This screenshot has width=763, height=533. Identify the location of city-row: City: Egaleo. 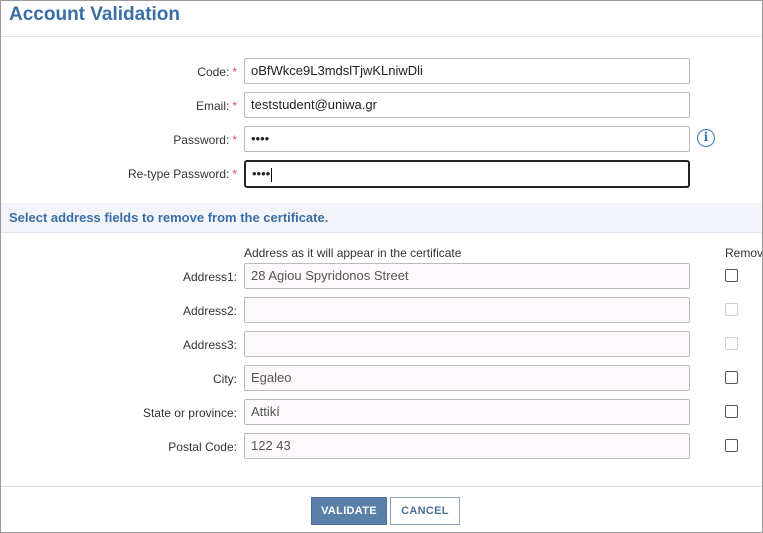
(381, 379).